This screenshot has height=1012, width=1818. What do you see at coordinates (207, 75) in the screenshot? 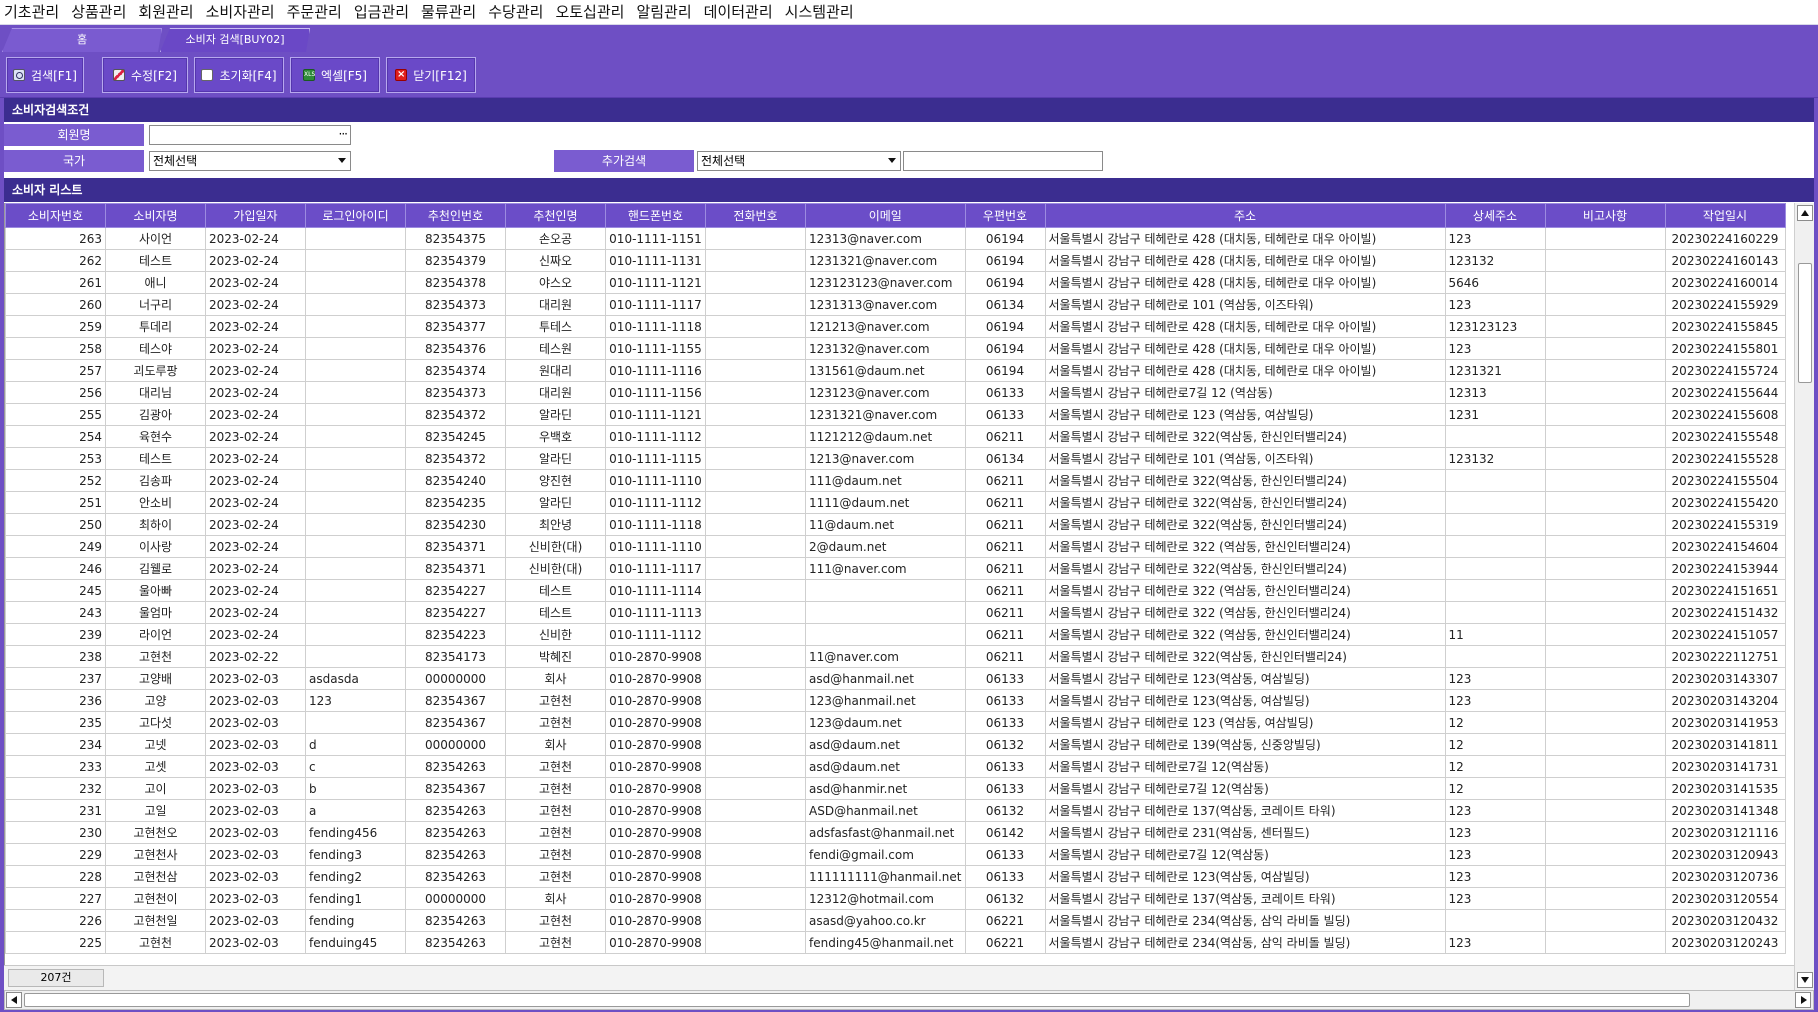
I see `blank-page-icon` at bounding box center [207, 75].